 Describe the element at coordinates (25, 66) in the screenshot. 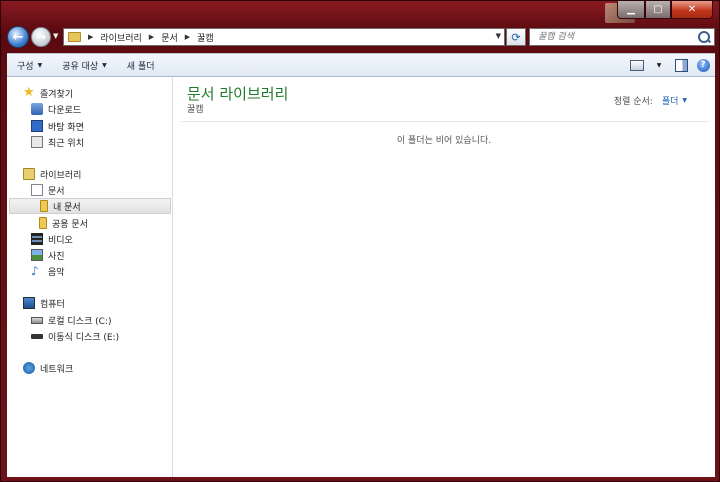

I see `organize-label: 구성` at that location.